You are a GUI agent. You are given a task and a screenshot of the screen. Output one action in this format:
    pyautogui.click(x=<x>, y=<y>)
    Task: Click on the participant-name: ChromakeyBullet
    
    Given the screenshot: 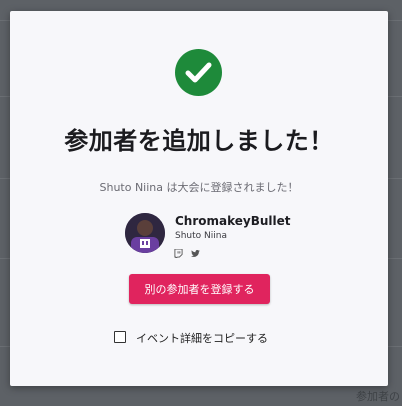 What is the action you would take?
    pyautogui.click(x=233, y=221)
    